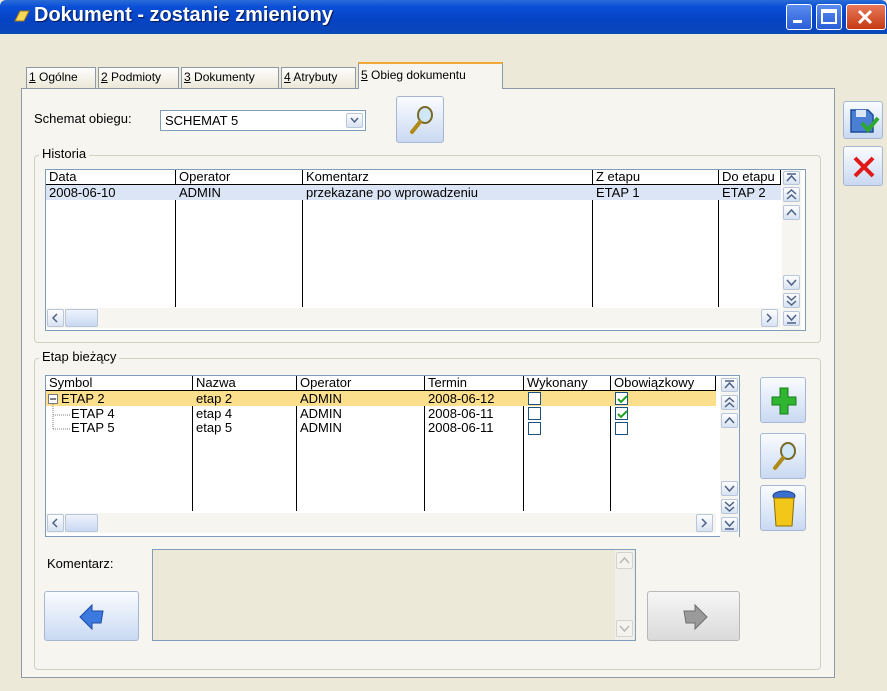 The height and width of the screenshot is (691, 887). I want to click on cancel-icon, so click(864, 167).